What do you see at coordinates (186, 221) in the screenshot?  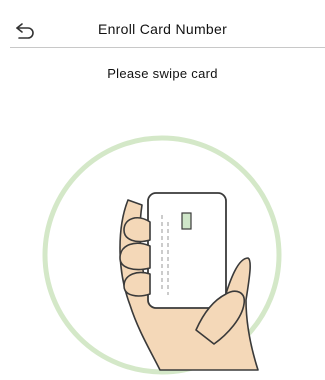 I see `card-chip` at bounding box center [186, 221].